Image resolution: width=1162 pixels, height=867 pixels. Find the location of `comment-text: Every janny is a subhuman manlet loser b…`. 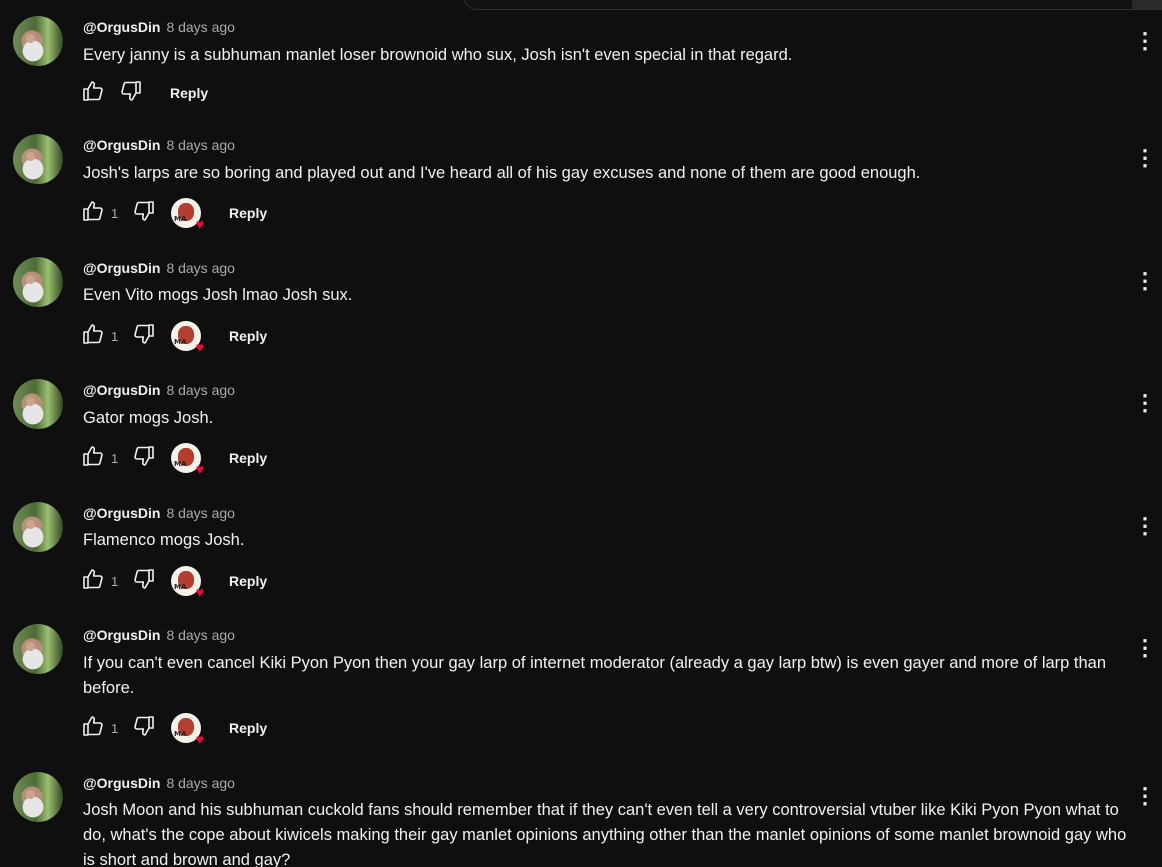

comment-text: Every janny is a subhuman manlet loser b… is located at coordinates (438, 55).